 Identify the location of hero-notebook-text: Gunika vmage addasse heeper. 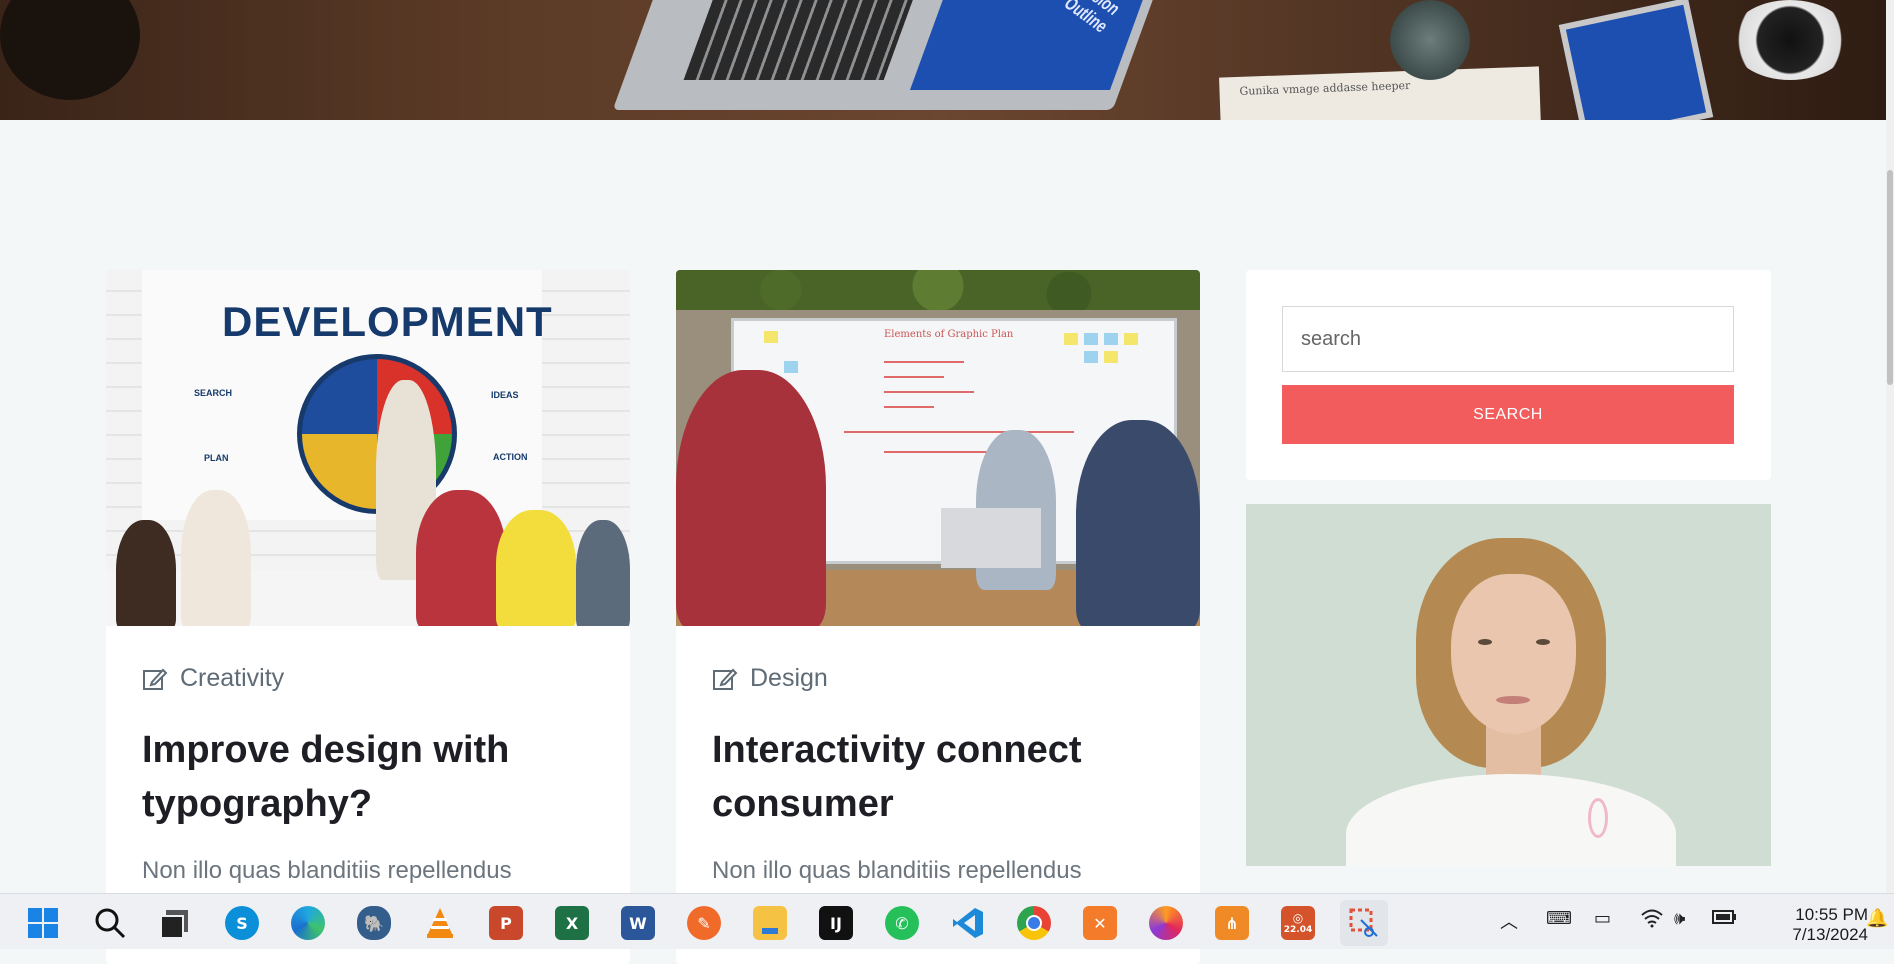
(1325, 88).